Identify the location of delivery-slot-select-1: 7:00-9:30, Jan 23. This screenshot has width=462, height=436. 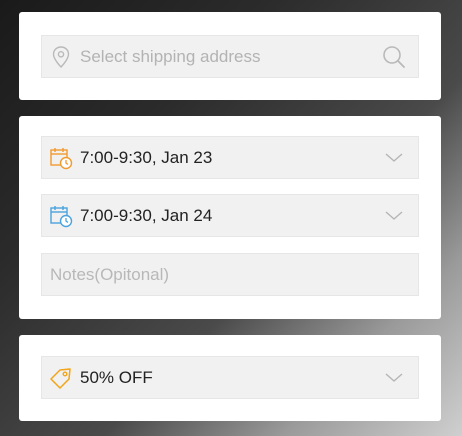
(230, 157).